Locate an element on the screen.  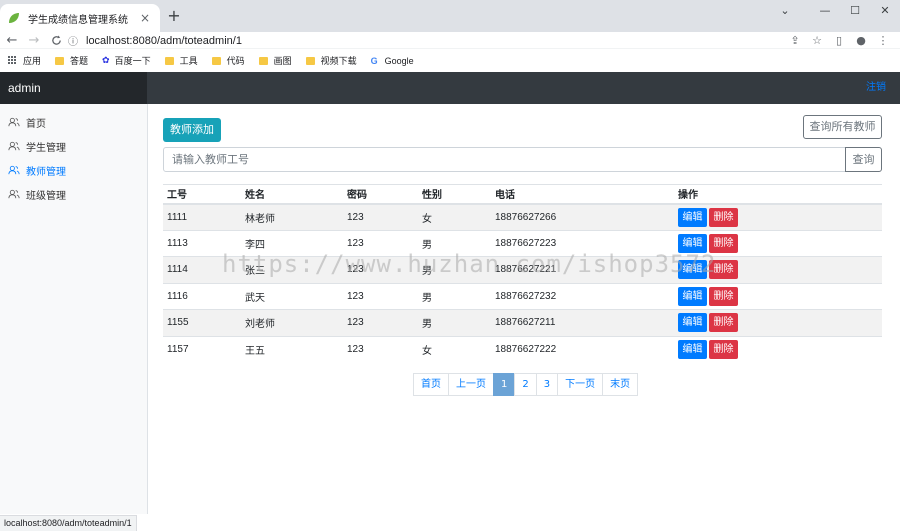
cell-phone: 18876627266 is located at coordinates (582, 216).